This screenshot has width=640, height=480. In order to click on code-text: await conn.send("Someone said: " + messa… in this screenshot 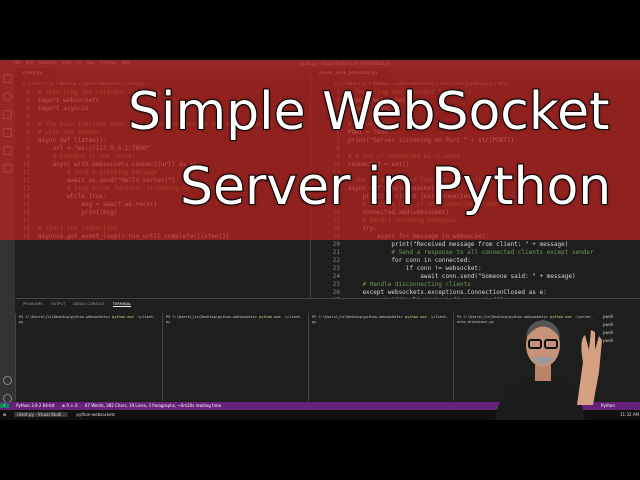, I will do `click(462, 276)`.